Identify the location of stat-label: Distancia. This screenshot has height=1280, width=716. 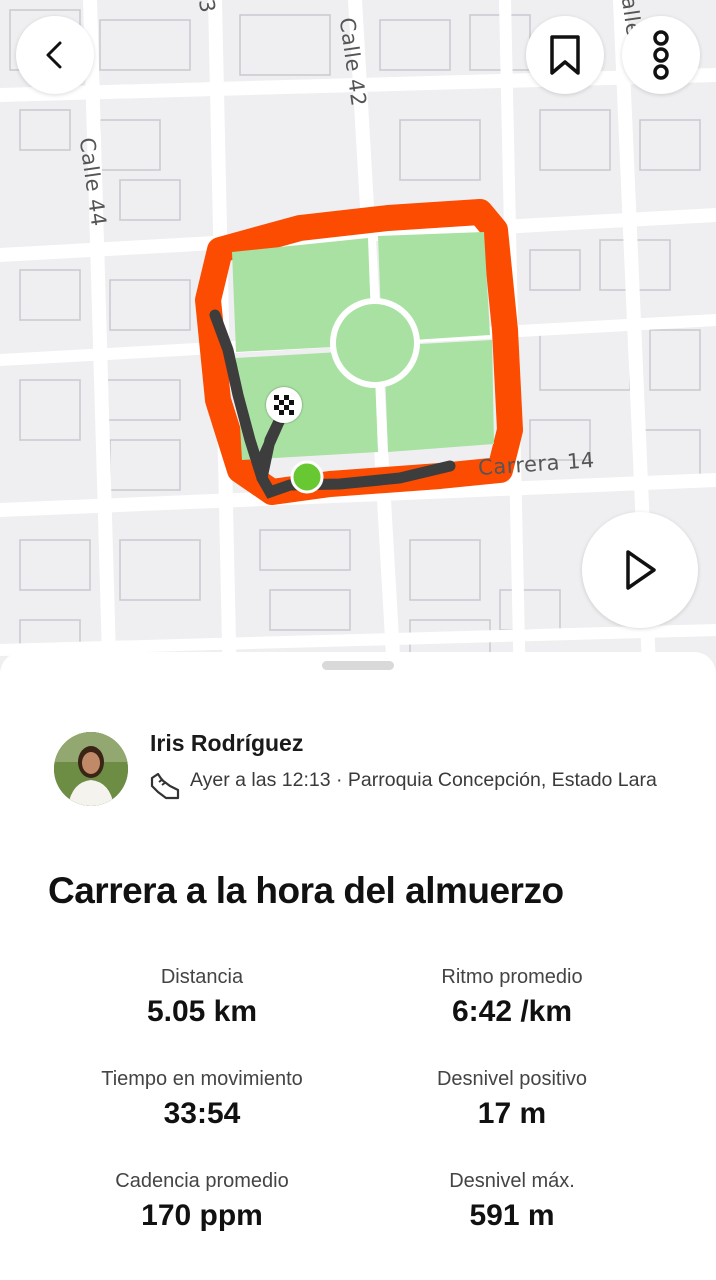
(202, 977).